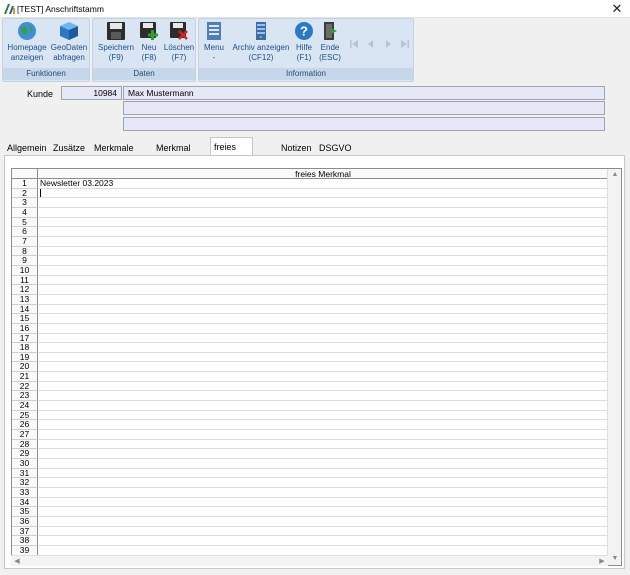 The width and height of the screenshot is (630, 575). I want to click on next-record-icon, so click(388, 44).